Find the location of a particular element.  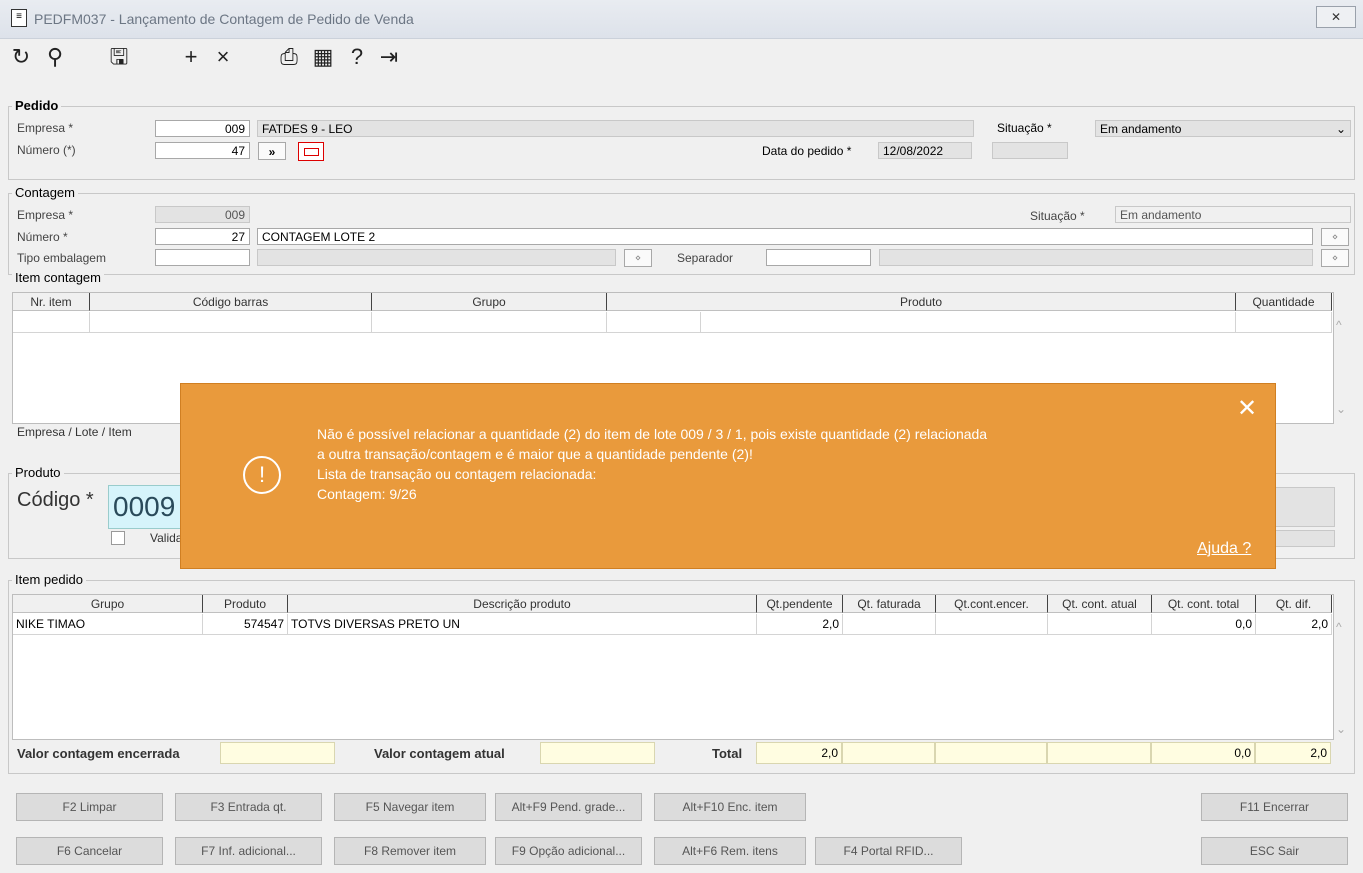

f8-remover-button: F8 Remover item is located at coordinates (410, 851).